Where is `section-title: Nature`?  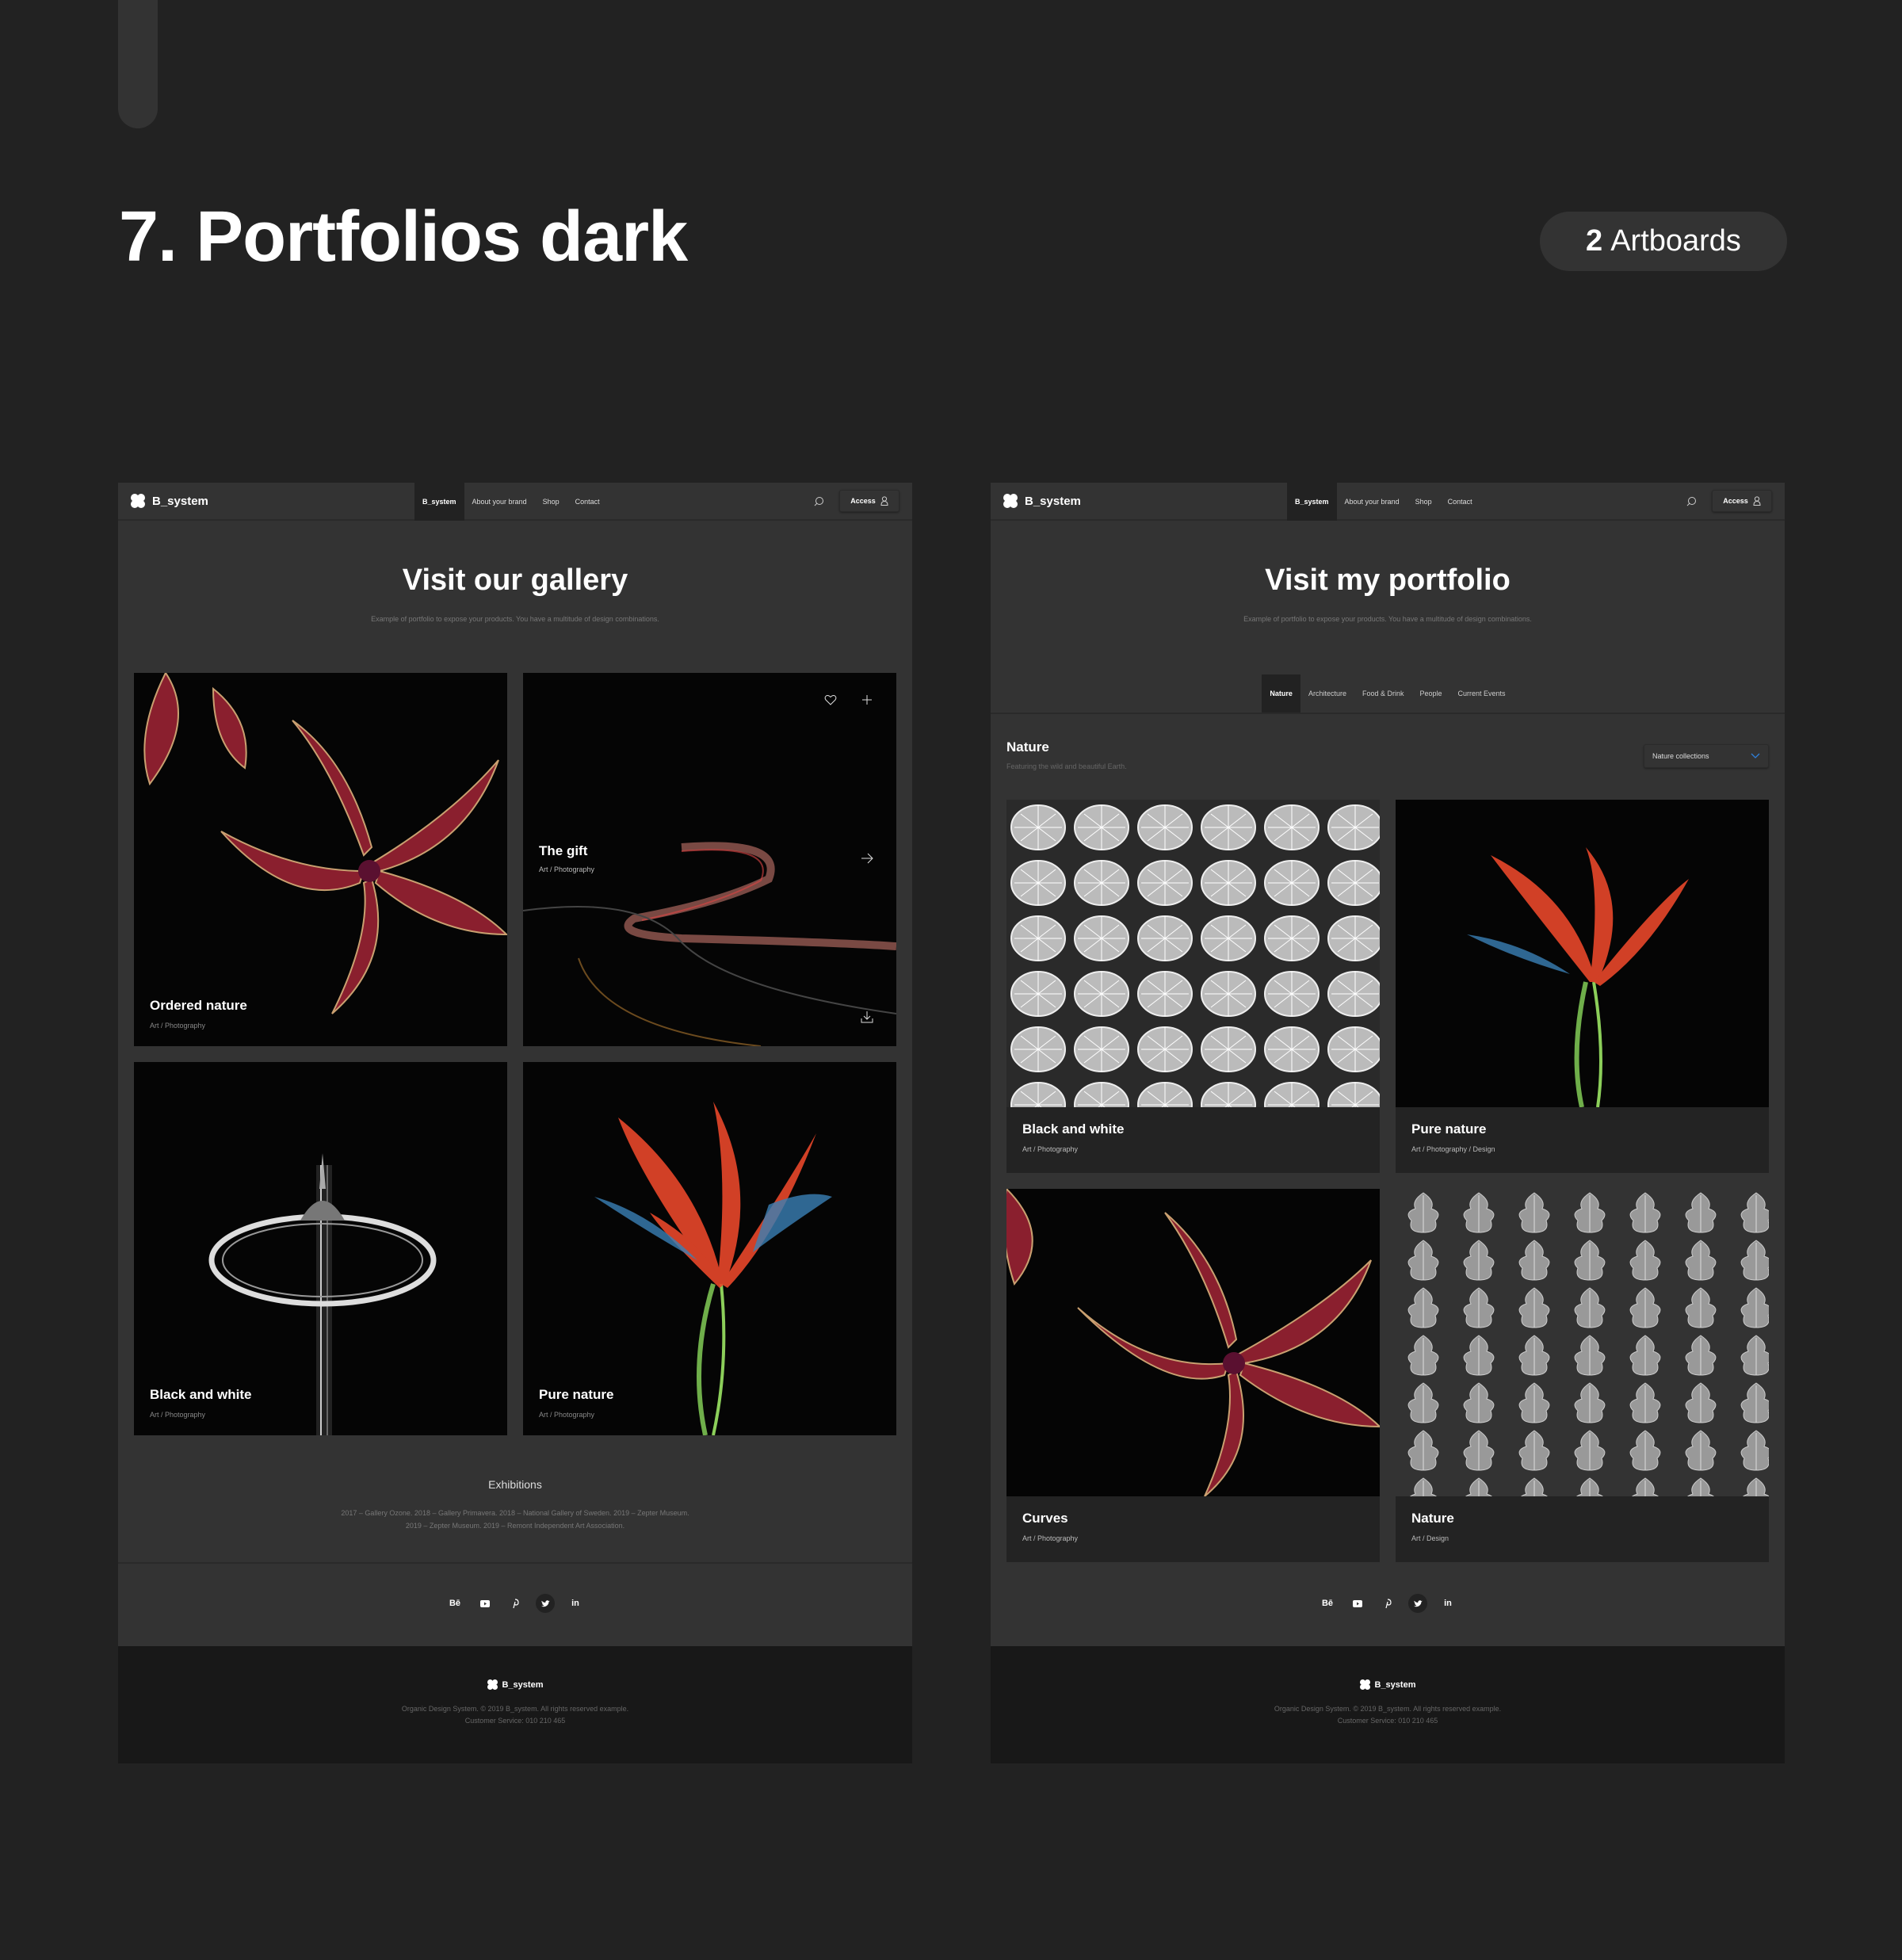
section-title: Nature is located at coordinates (1027, 747).